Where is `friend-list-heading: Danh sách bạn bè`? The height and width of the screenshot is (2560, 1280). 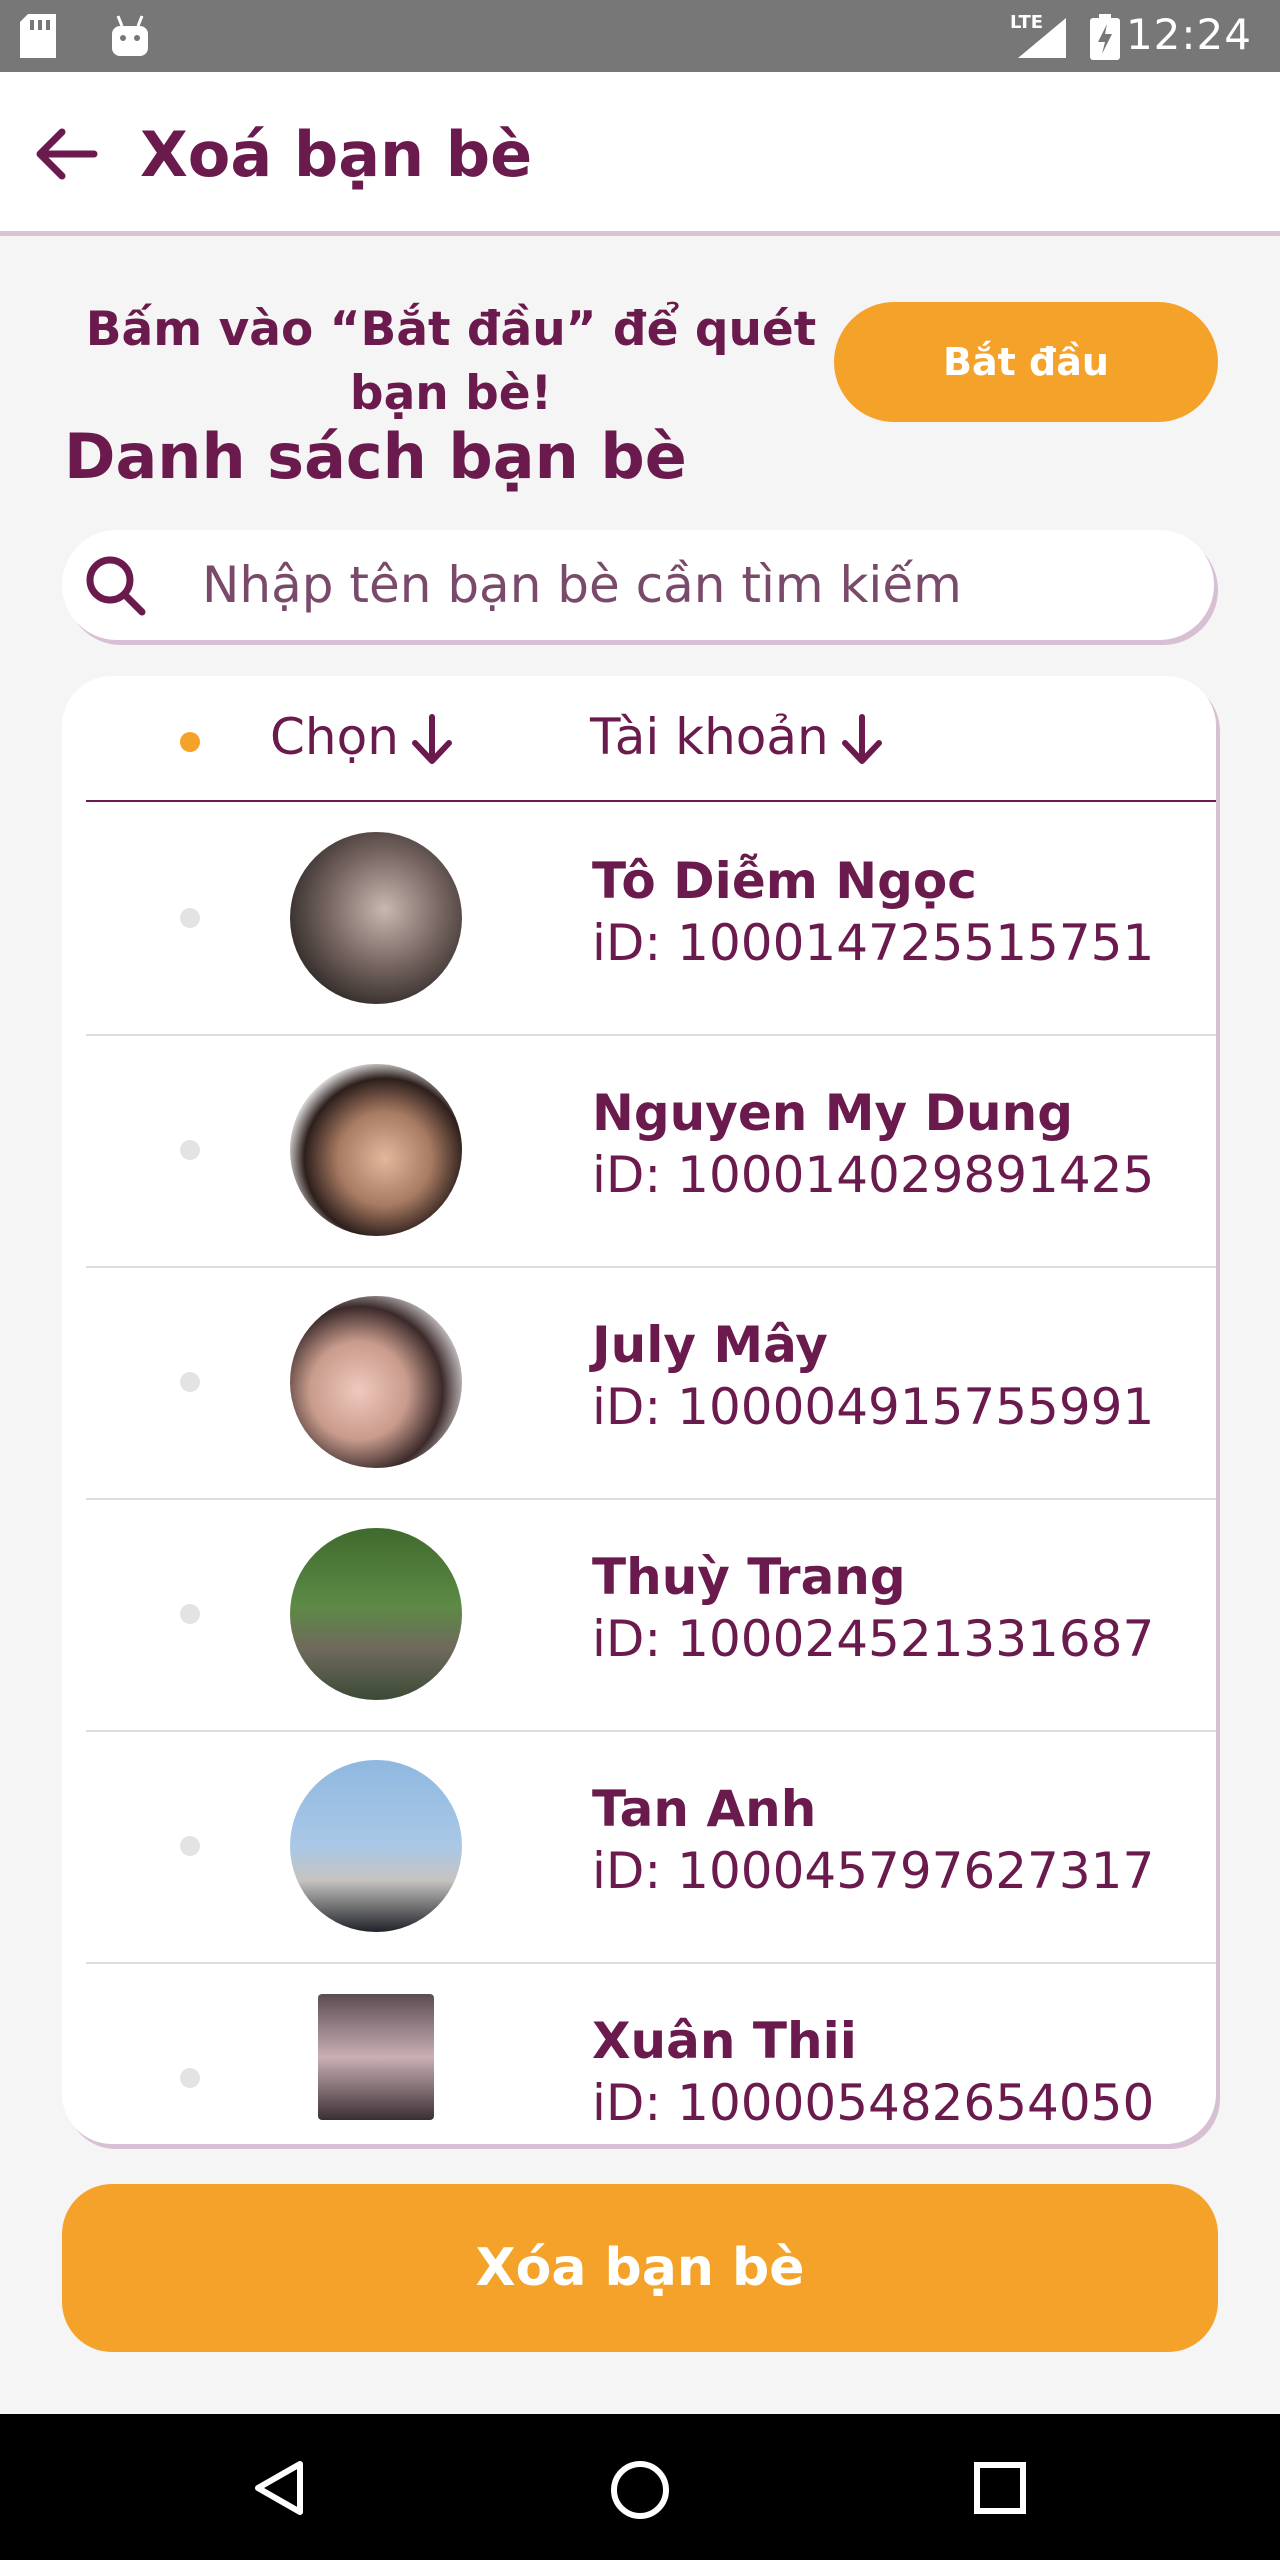
friend-list-heading: Danh sách bạn bè is located at coordinates (375, 456).